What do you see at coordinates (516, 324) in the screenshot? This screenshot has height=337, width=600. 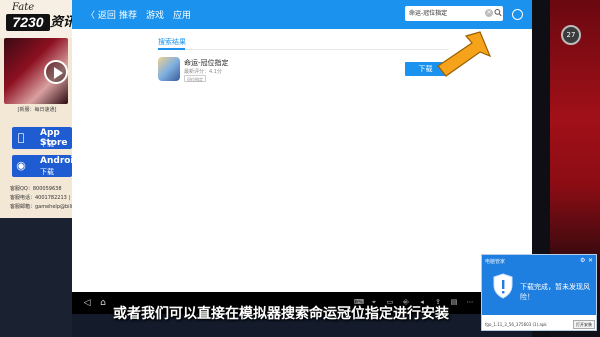 I see `downloaded-file-name: fgo_1.11_3_56_375603 (1).apk` at bounding box center [516, 324].